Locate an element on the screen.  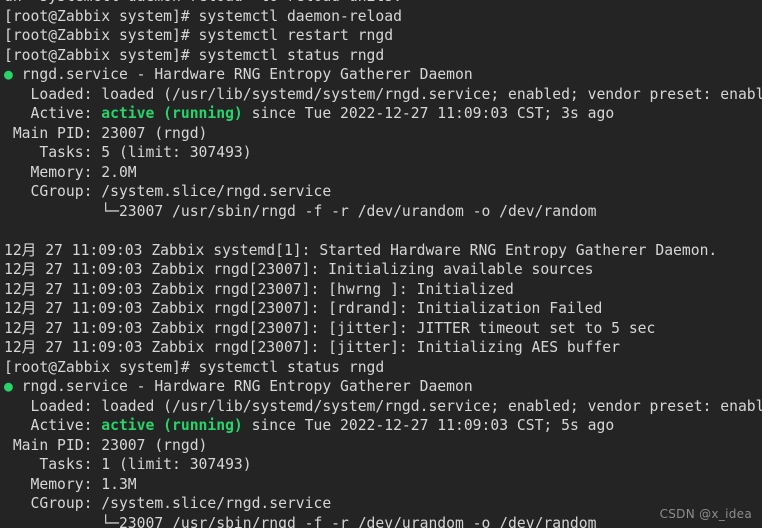
line-9-memory-1: Memory: 2.0M is located at coordinates (381, 173).